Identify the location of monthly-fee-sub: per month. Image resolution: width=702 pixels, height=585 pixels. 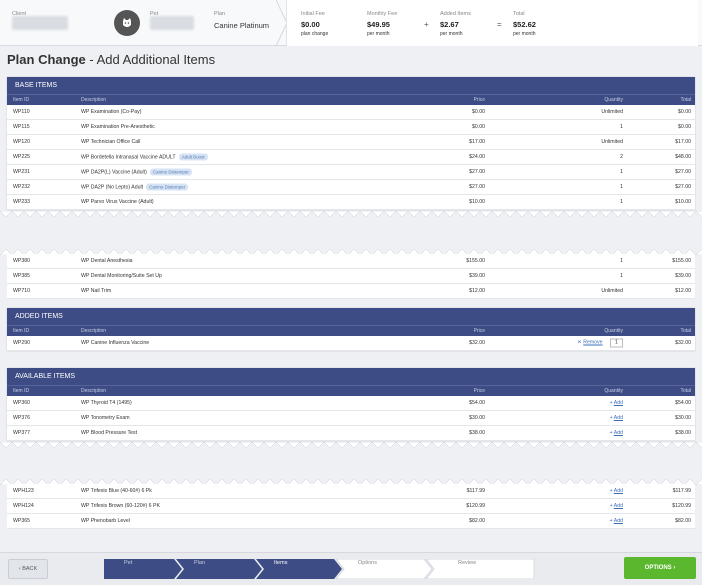
(378, 34).